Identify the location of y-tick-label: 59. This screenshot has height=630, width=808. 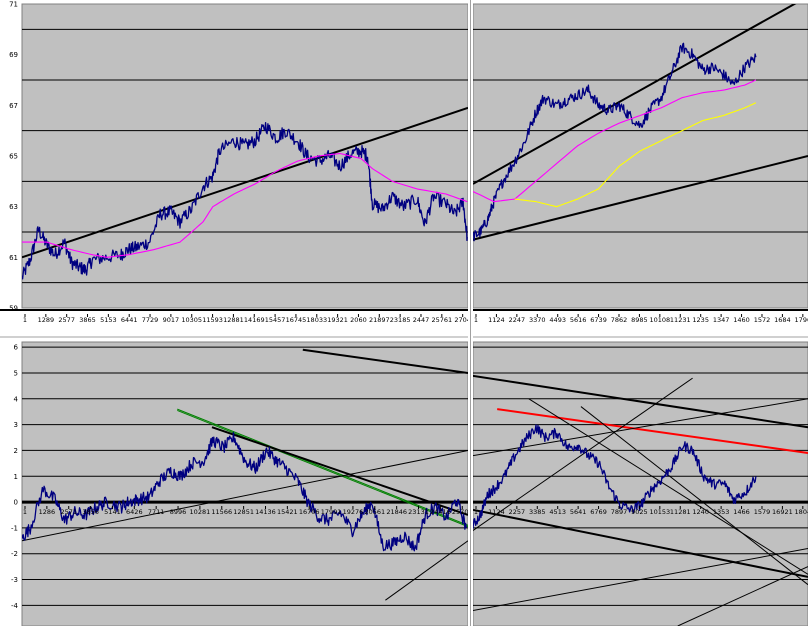
(13, 309).